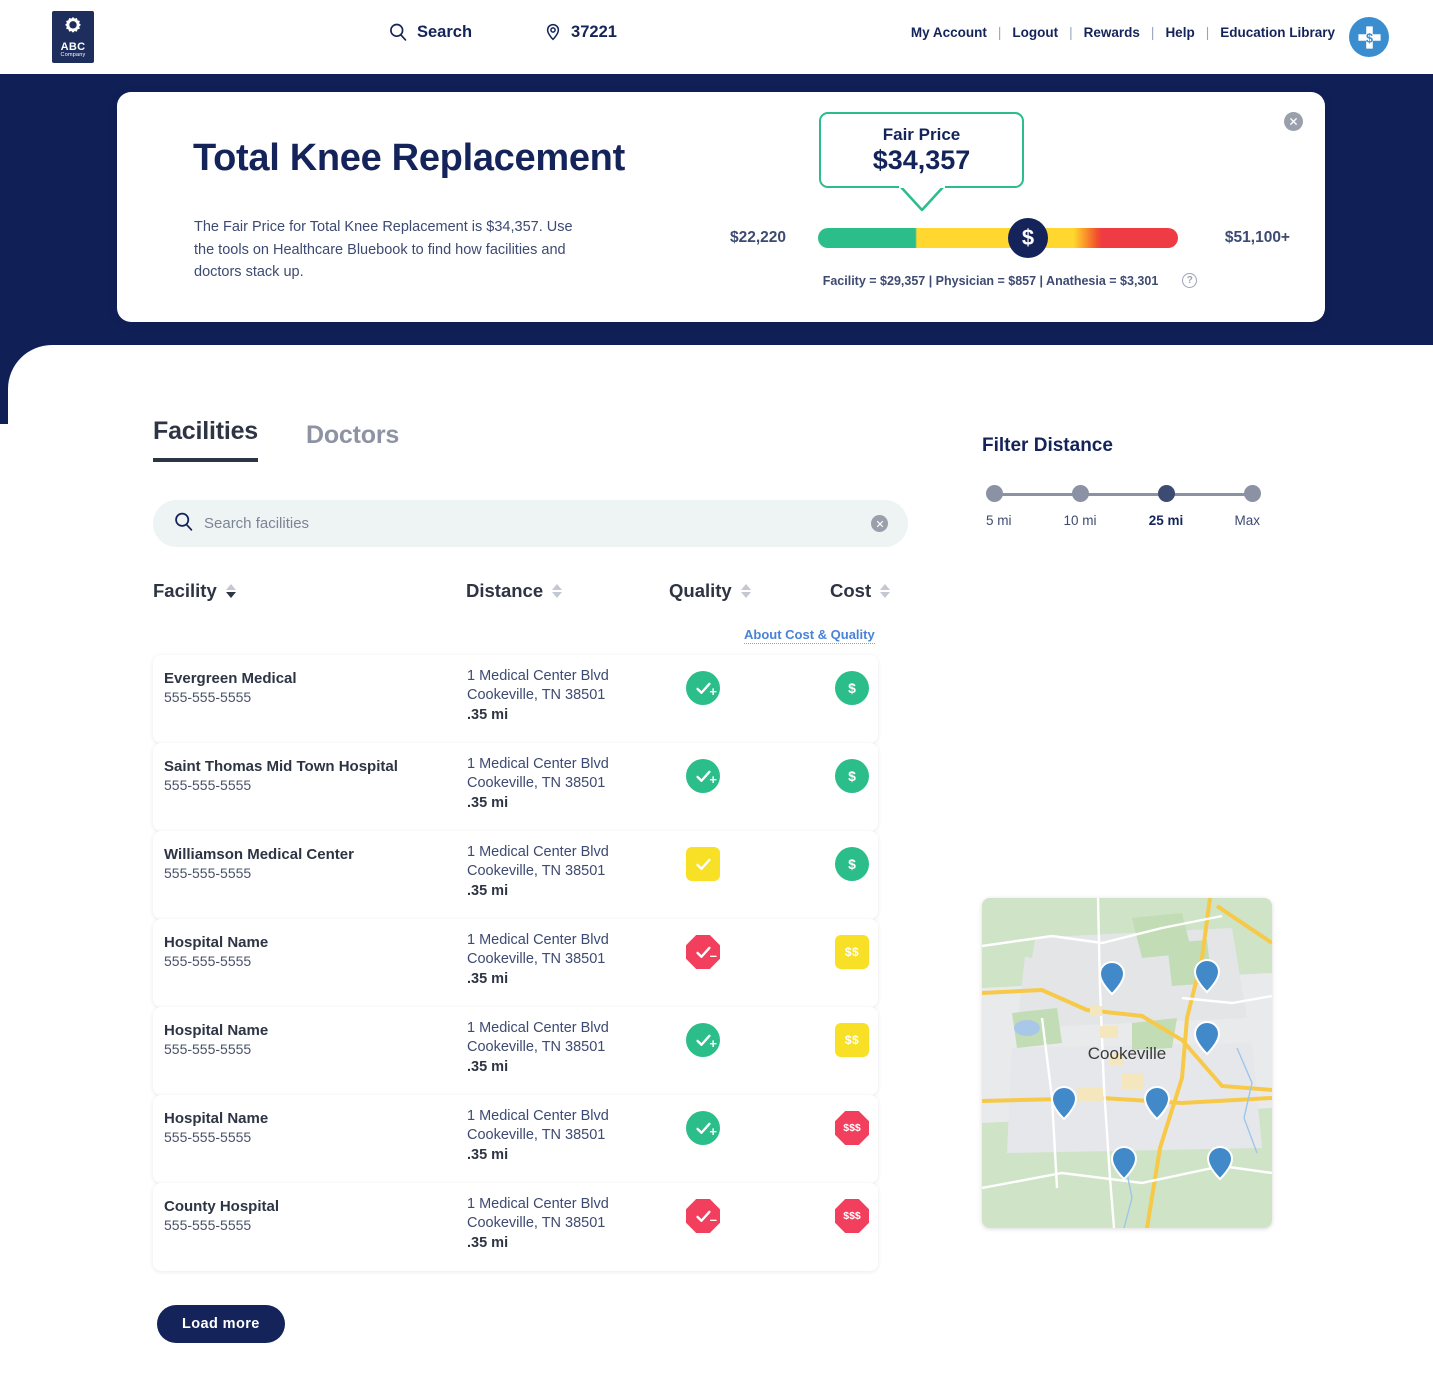 This screenshot has height=1375, width=1433. I want to click on distance-node-10-mi, so click(1080, 493).